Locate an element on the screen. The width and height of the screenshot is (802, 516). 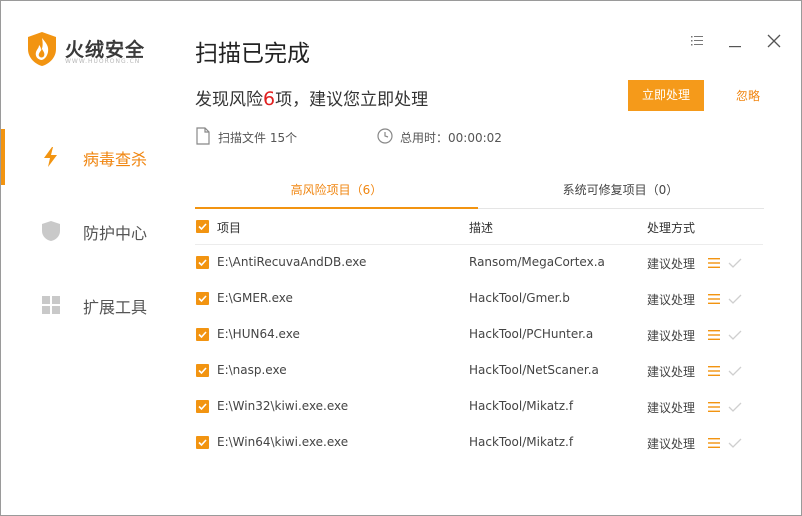
row-item-path: E:\Win32\kiwi.exe.exe is located at coordinates (283, 406).